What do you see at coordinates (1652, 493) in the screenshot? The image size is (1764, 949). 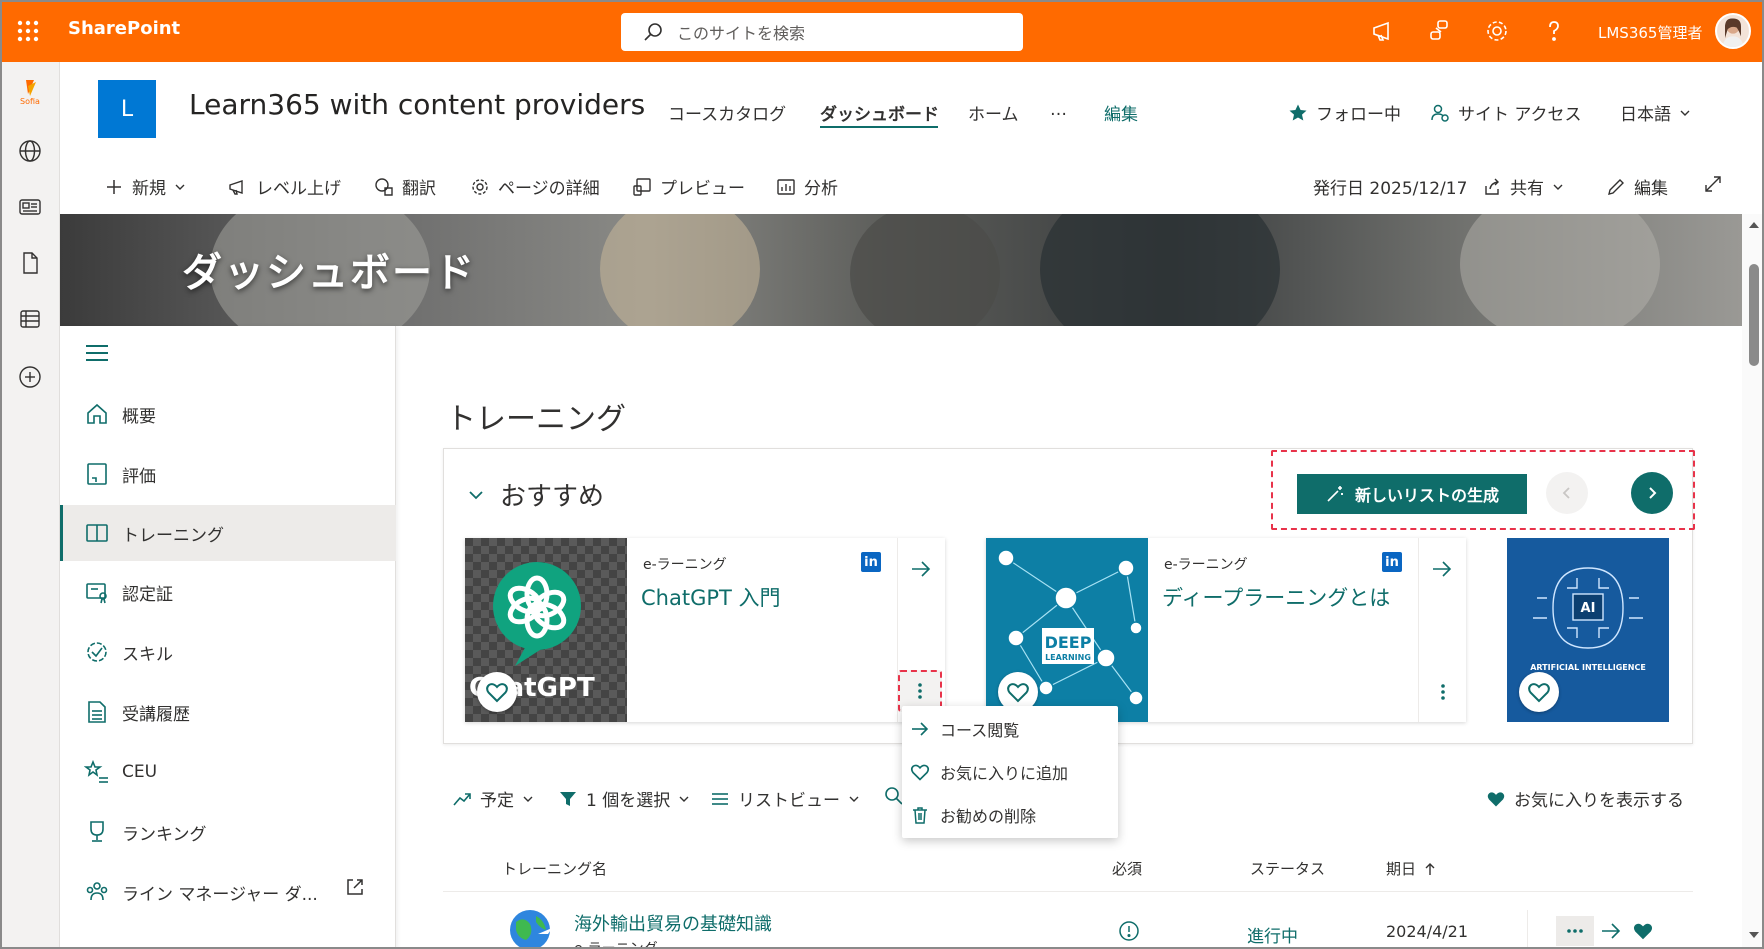 I see `carousel-next-button` at bounding box center [1652, 493].